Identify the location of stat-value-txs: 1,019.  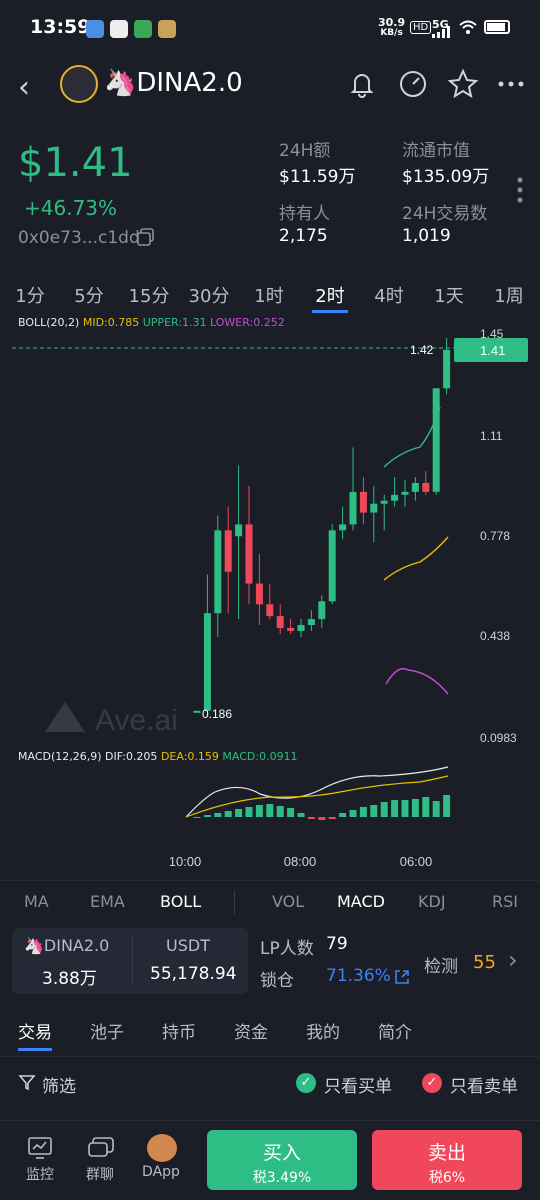
(426, 236).